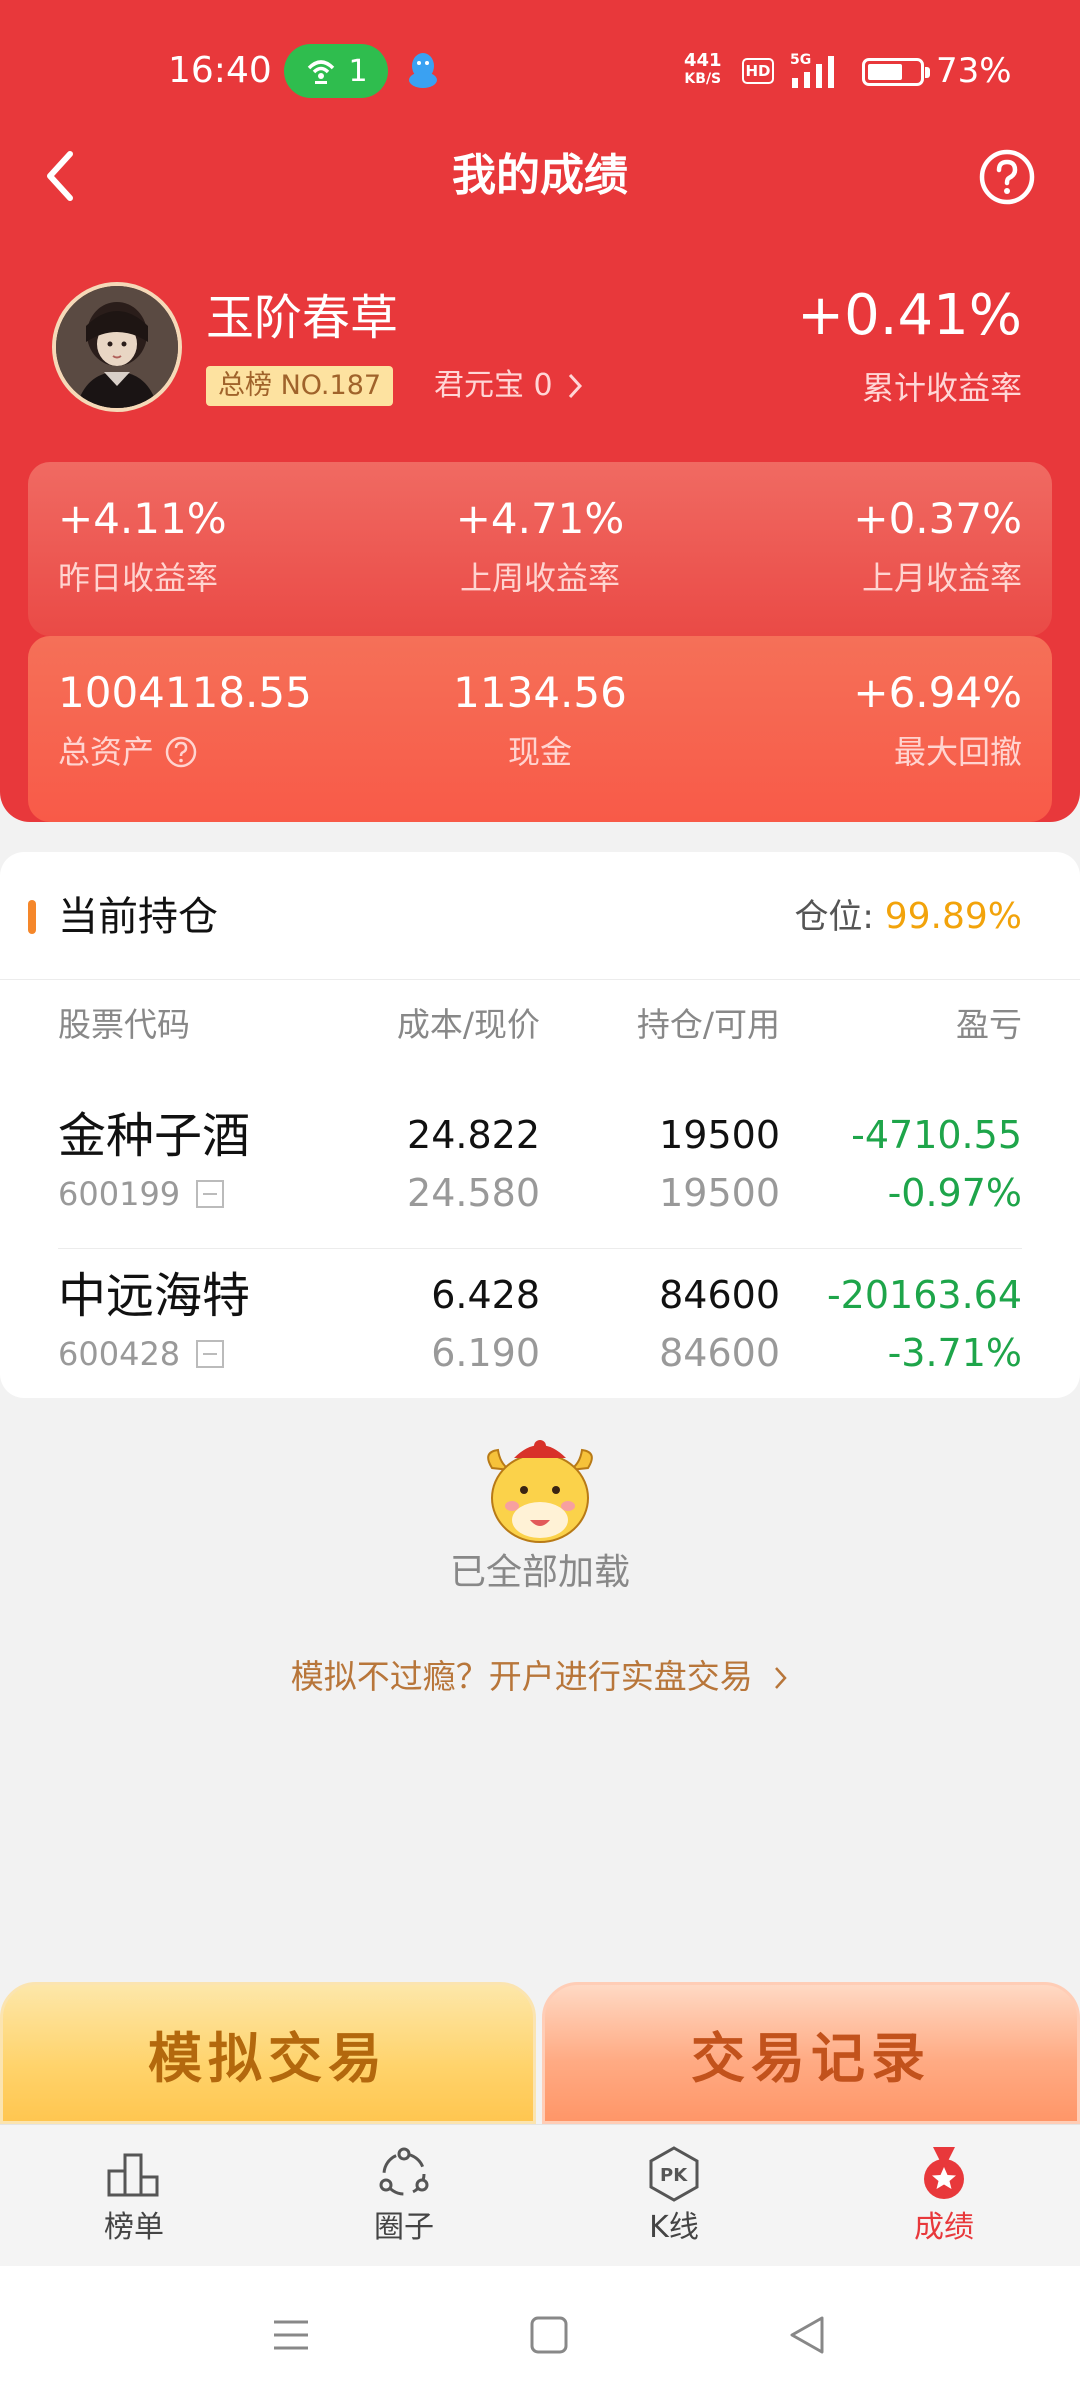 The width and height of the screenshot is (1080, 2400). Describe the element at coordinates (540, 1248) in the screenshot. I see `row-divider` at that location.